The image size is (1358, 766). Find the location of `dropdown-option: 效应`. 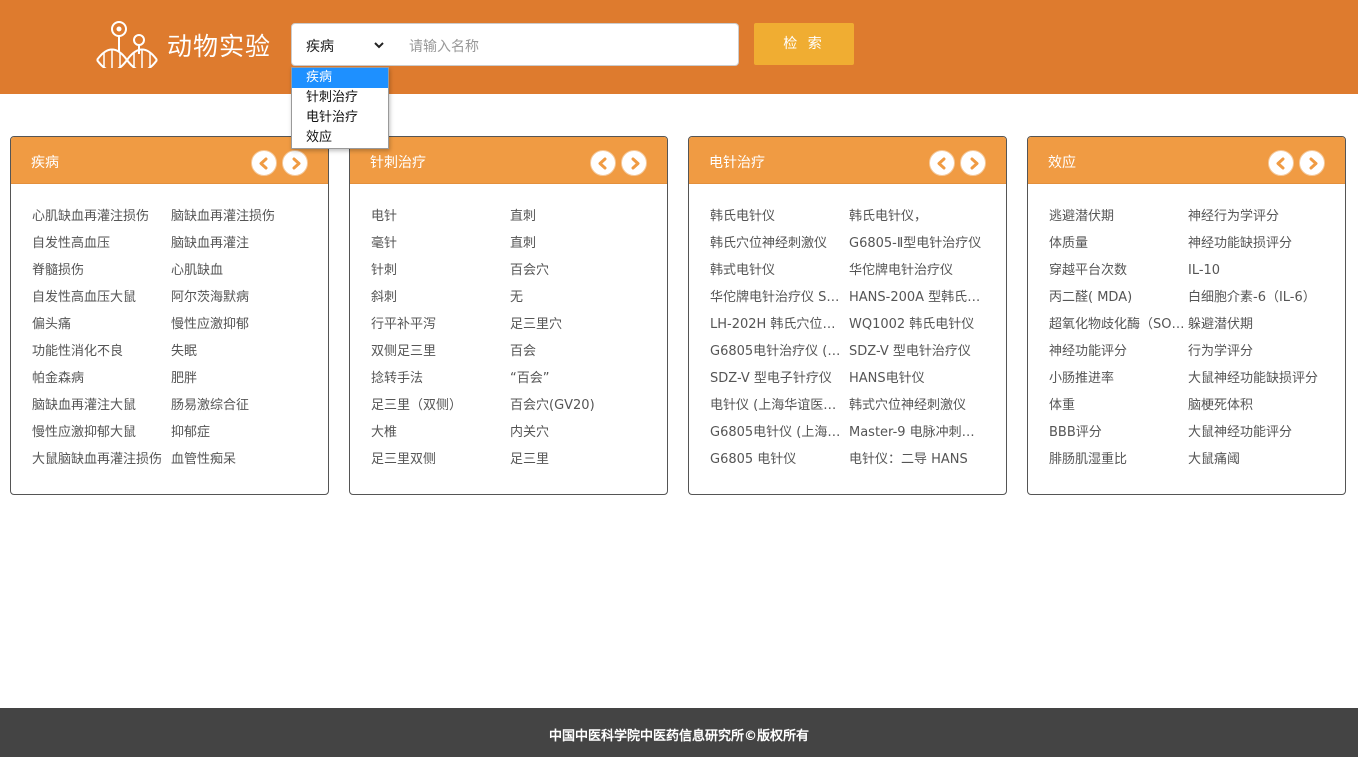

dropdown-option: 效应 is located at coordinates (340, 138).